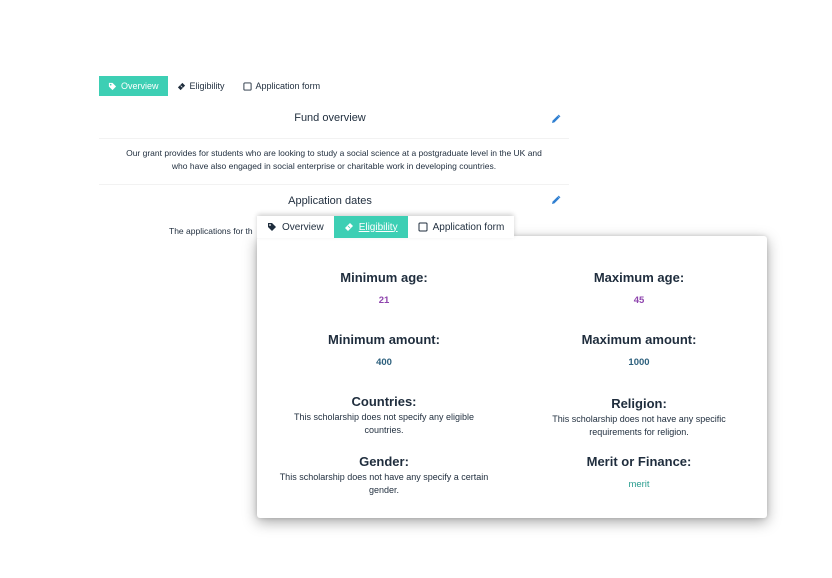 The height and width of the screenshot is (578, 832). I want to click on countries-label: Countries:, so click(384, 401).